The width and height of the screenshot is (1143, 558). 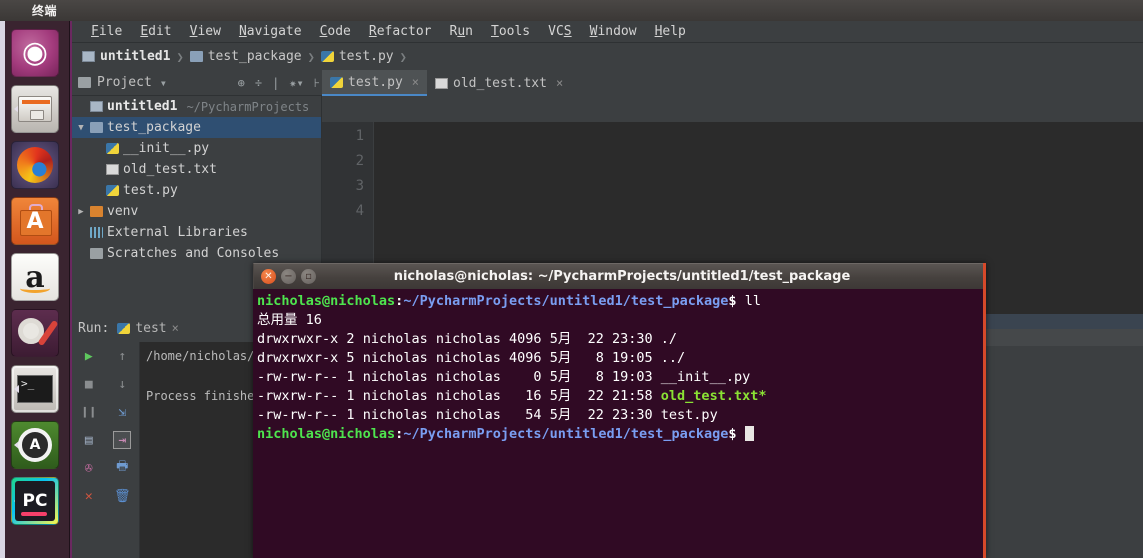 I want to click on maximize-button: ▫, so click(x=308, y=276).